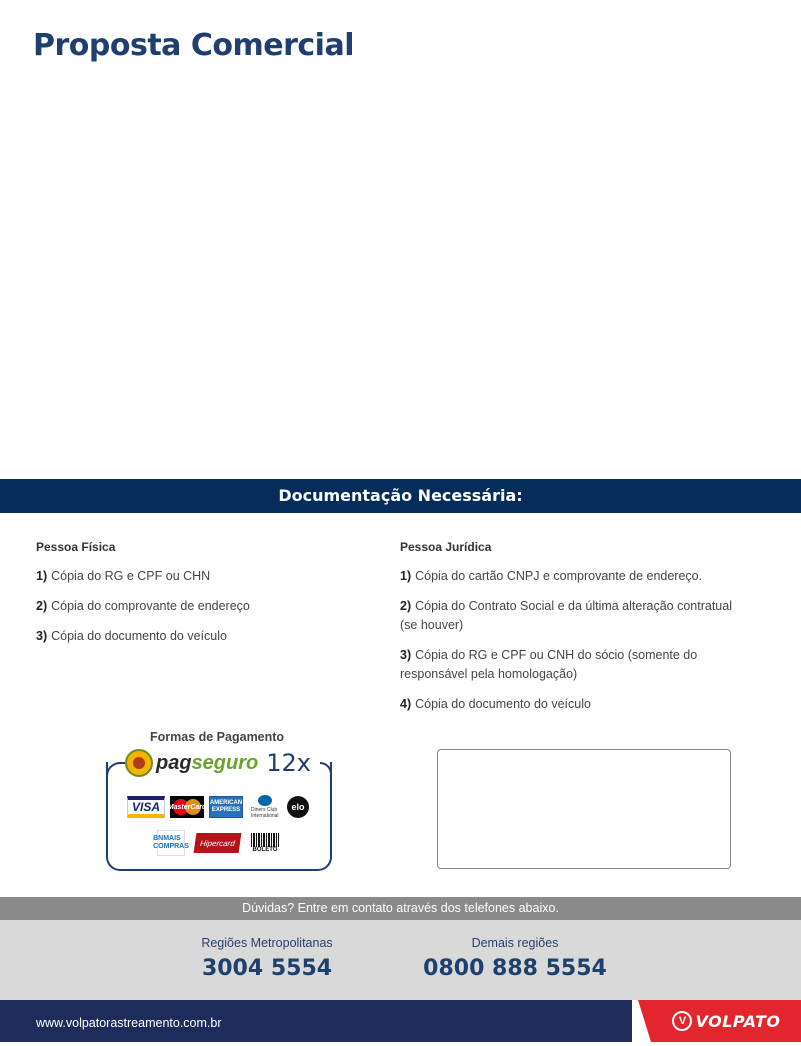  Describe the element at coordinates (131, 576) in the screenshot. I see `item-text: Cópia do RG e CPF ou CHN` at that location.